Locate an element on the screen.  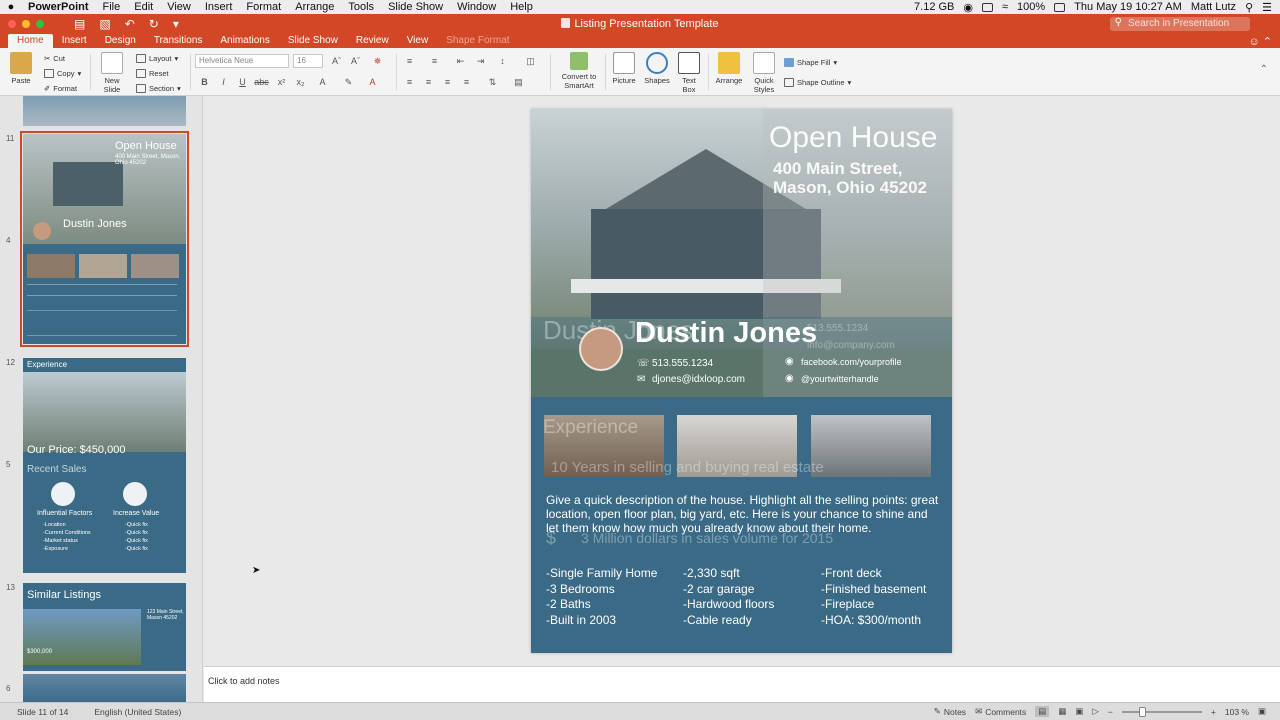
clock: Thu May 19 10:27 AM is located at coordinates (1128, 7).